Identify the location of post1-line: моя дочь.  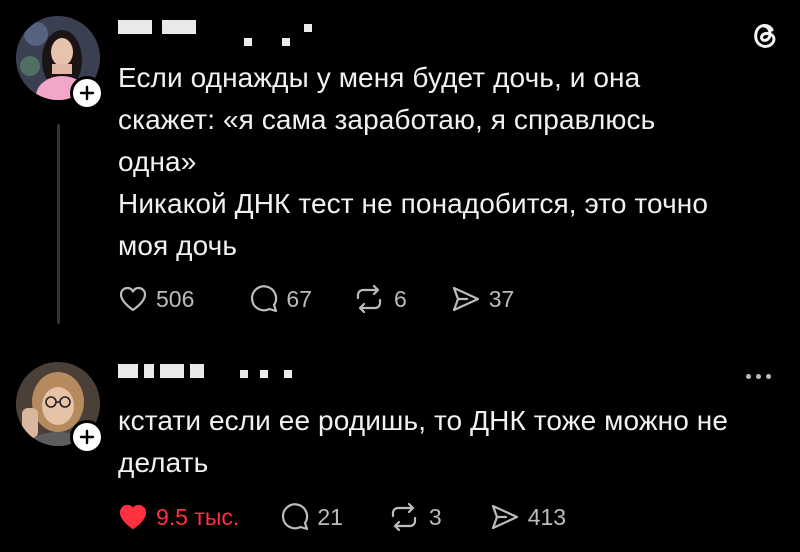
(178, 245).